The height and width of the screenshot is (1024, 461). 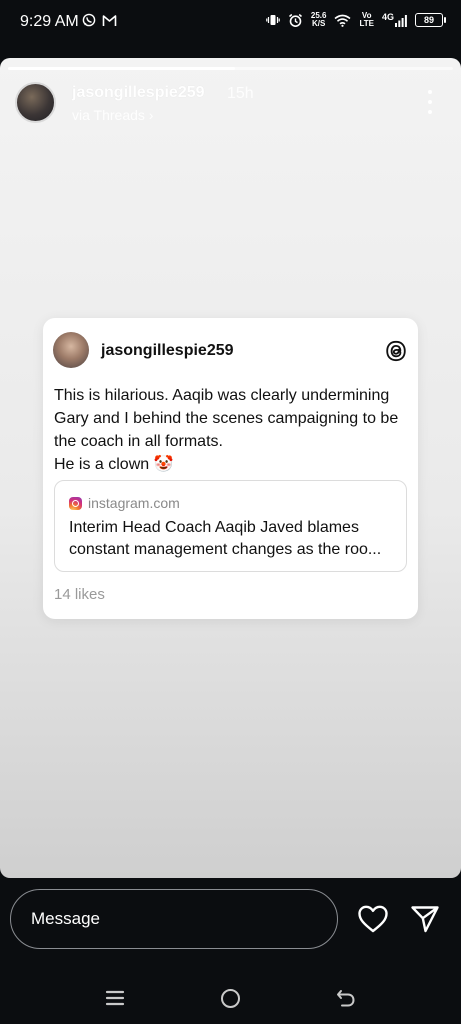 I want to click on message-input: Message, so click(x=174, y=919).